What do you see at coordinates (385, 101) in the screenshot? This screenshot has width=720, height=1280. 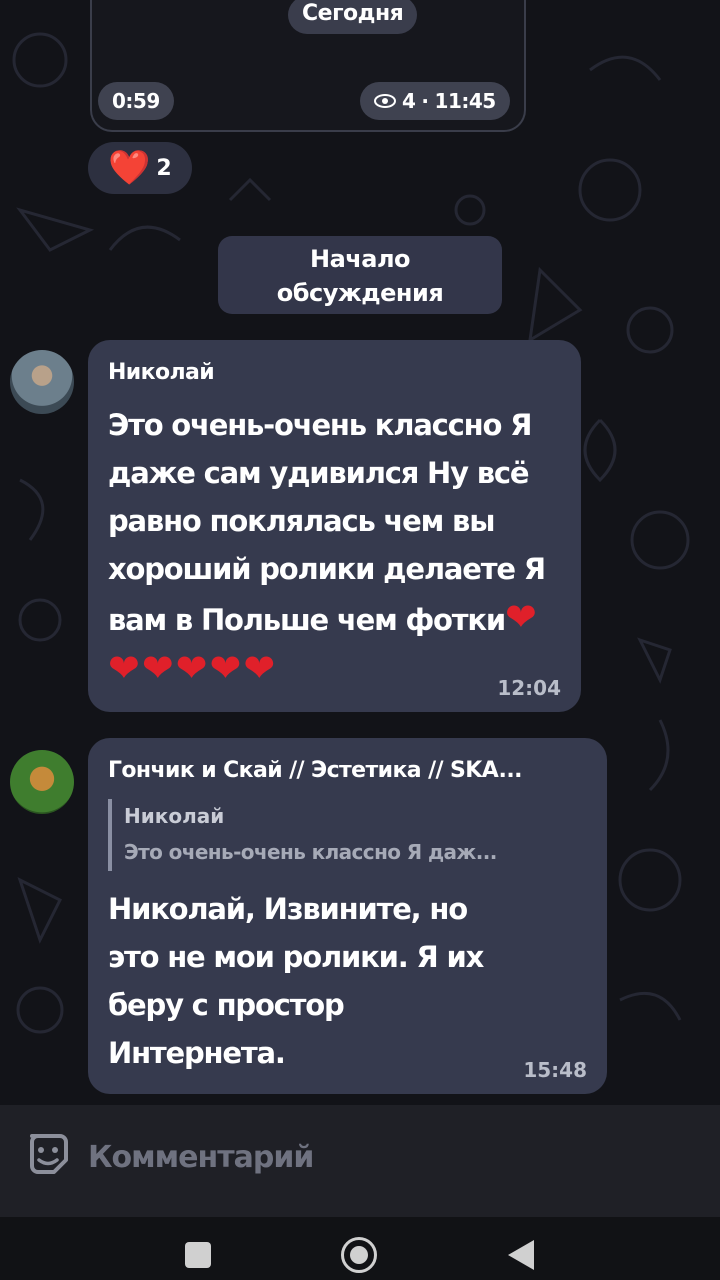 I see `eye-icon` at bounding box center [385, 101].